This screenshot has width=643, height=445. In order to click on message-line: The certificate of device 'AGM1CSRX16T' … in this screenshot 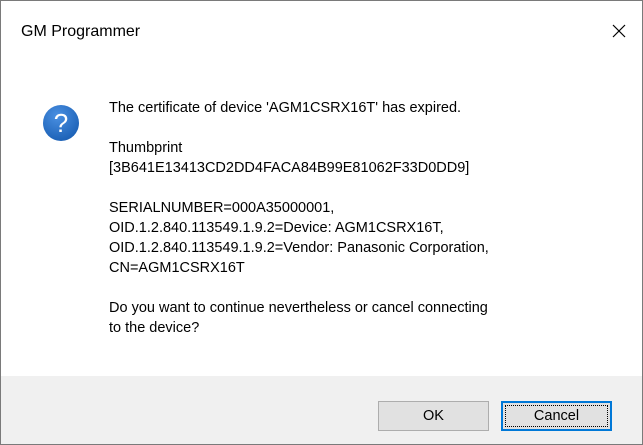, I will do `click(285, 108)`.